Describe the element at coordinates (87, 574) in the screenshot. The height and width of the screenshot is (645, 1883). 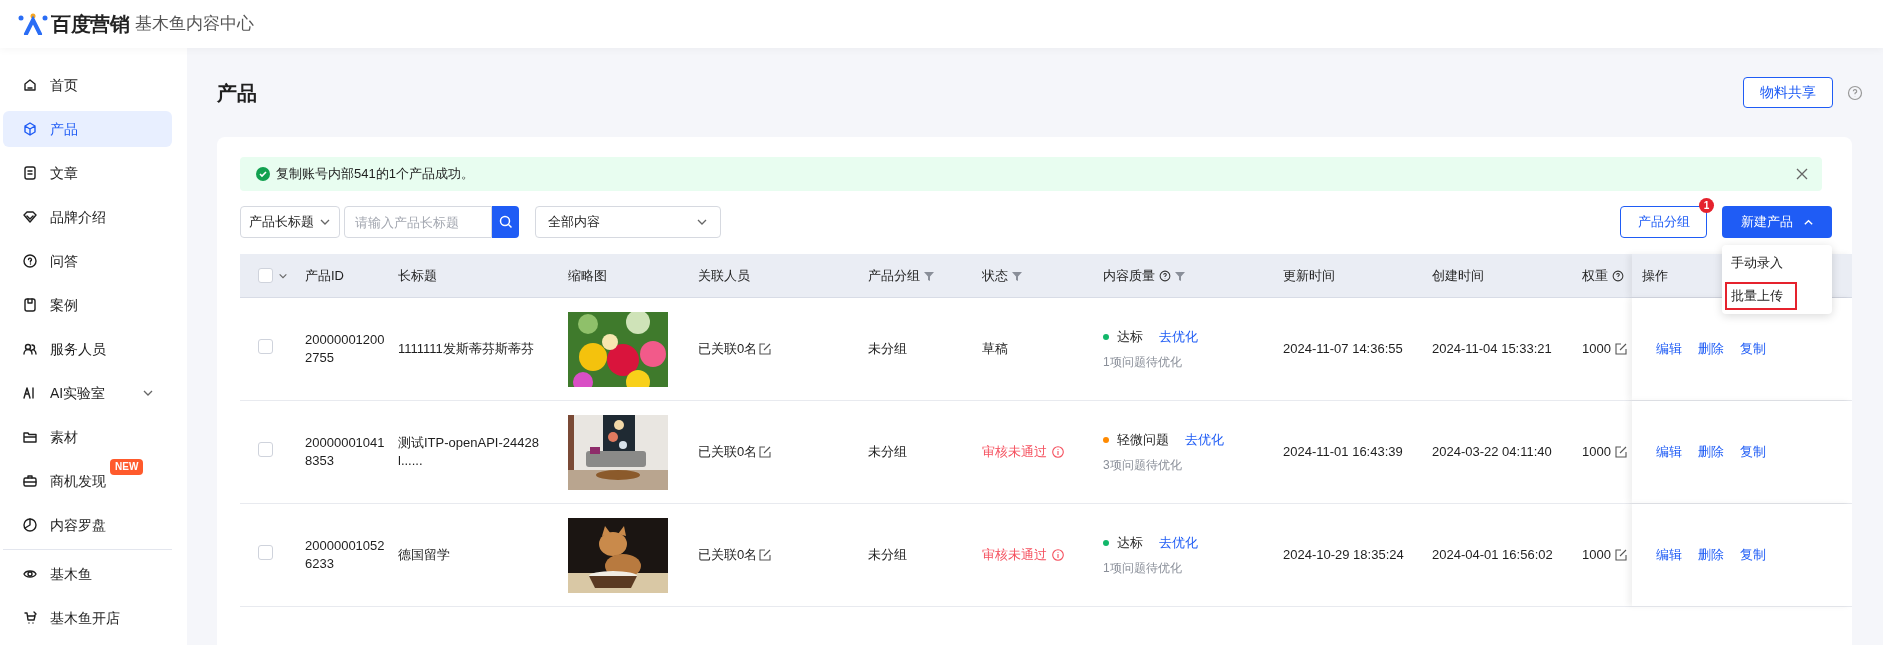
I see `sidebar-item: 基木鱼` at that location.